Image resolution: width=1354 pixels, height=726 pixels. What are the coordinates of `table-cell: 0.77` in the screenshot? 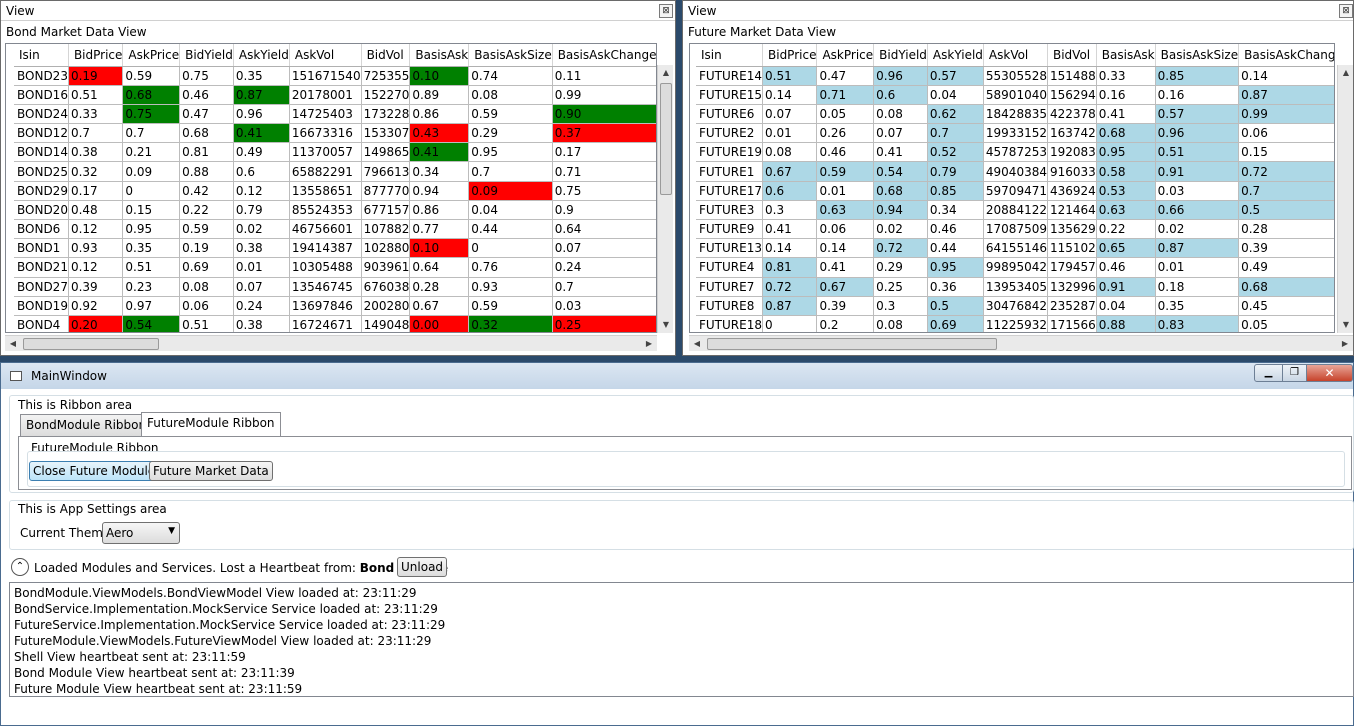 It's located at (439, 229).